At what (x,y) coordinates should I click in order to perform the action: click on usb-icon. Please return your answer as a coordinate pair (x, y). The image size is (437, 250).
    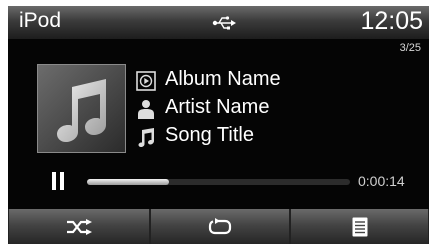
    Looking at the image, I should click on (224, 23).